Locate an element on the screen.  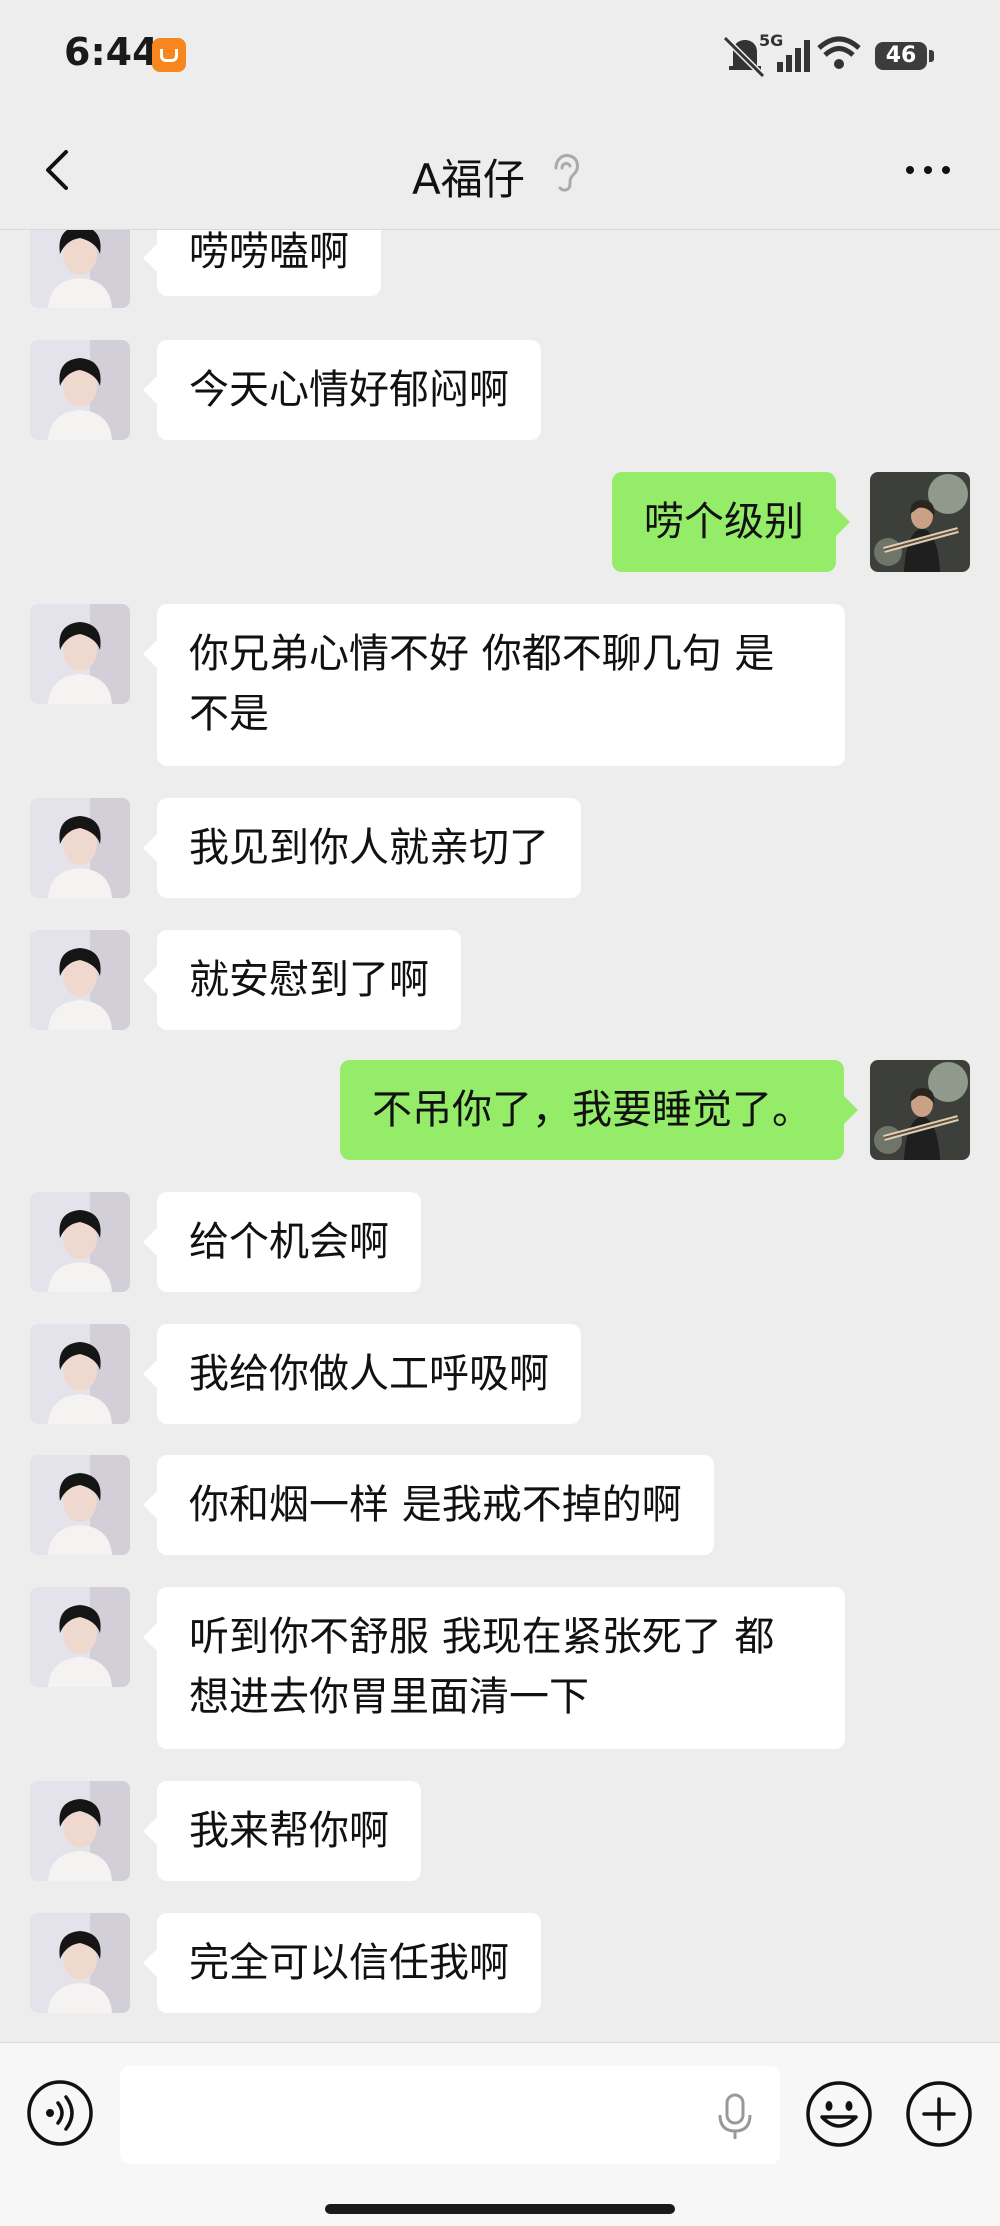
status-time: 6:44 is located at coordinates (111, 52).